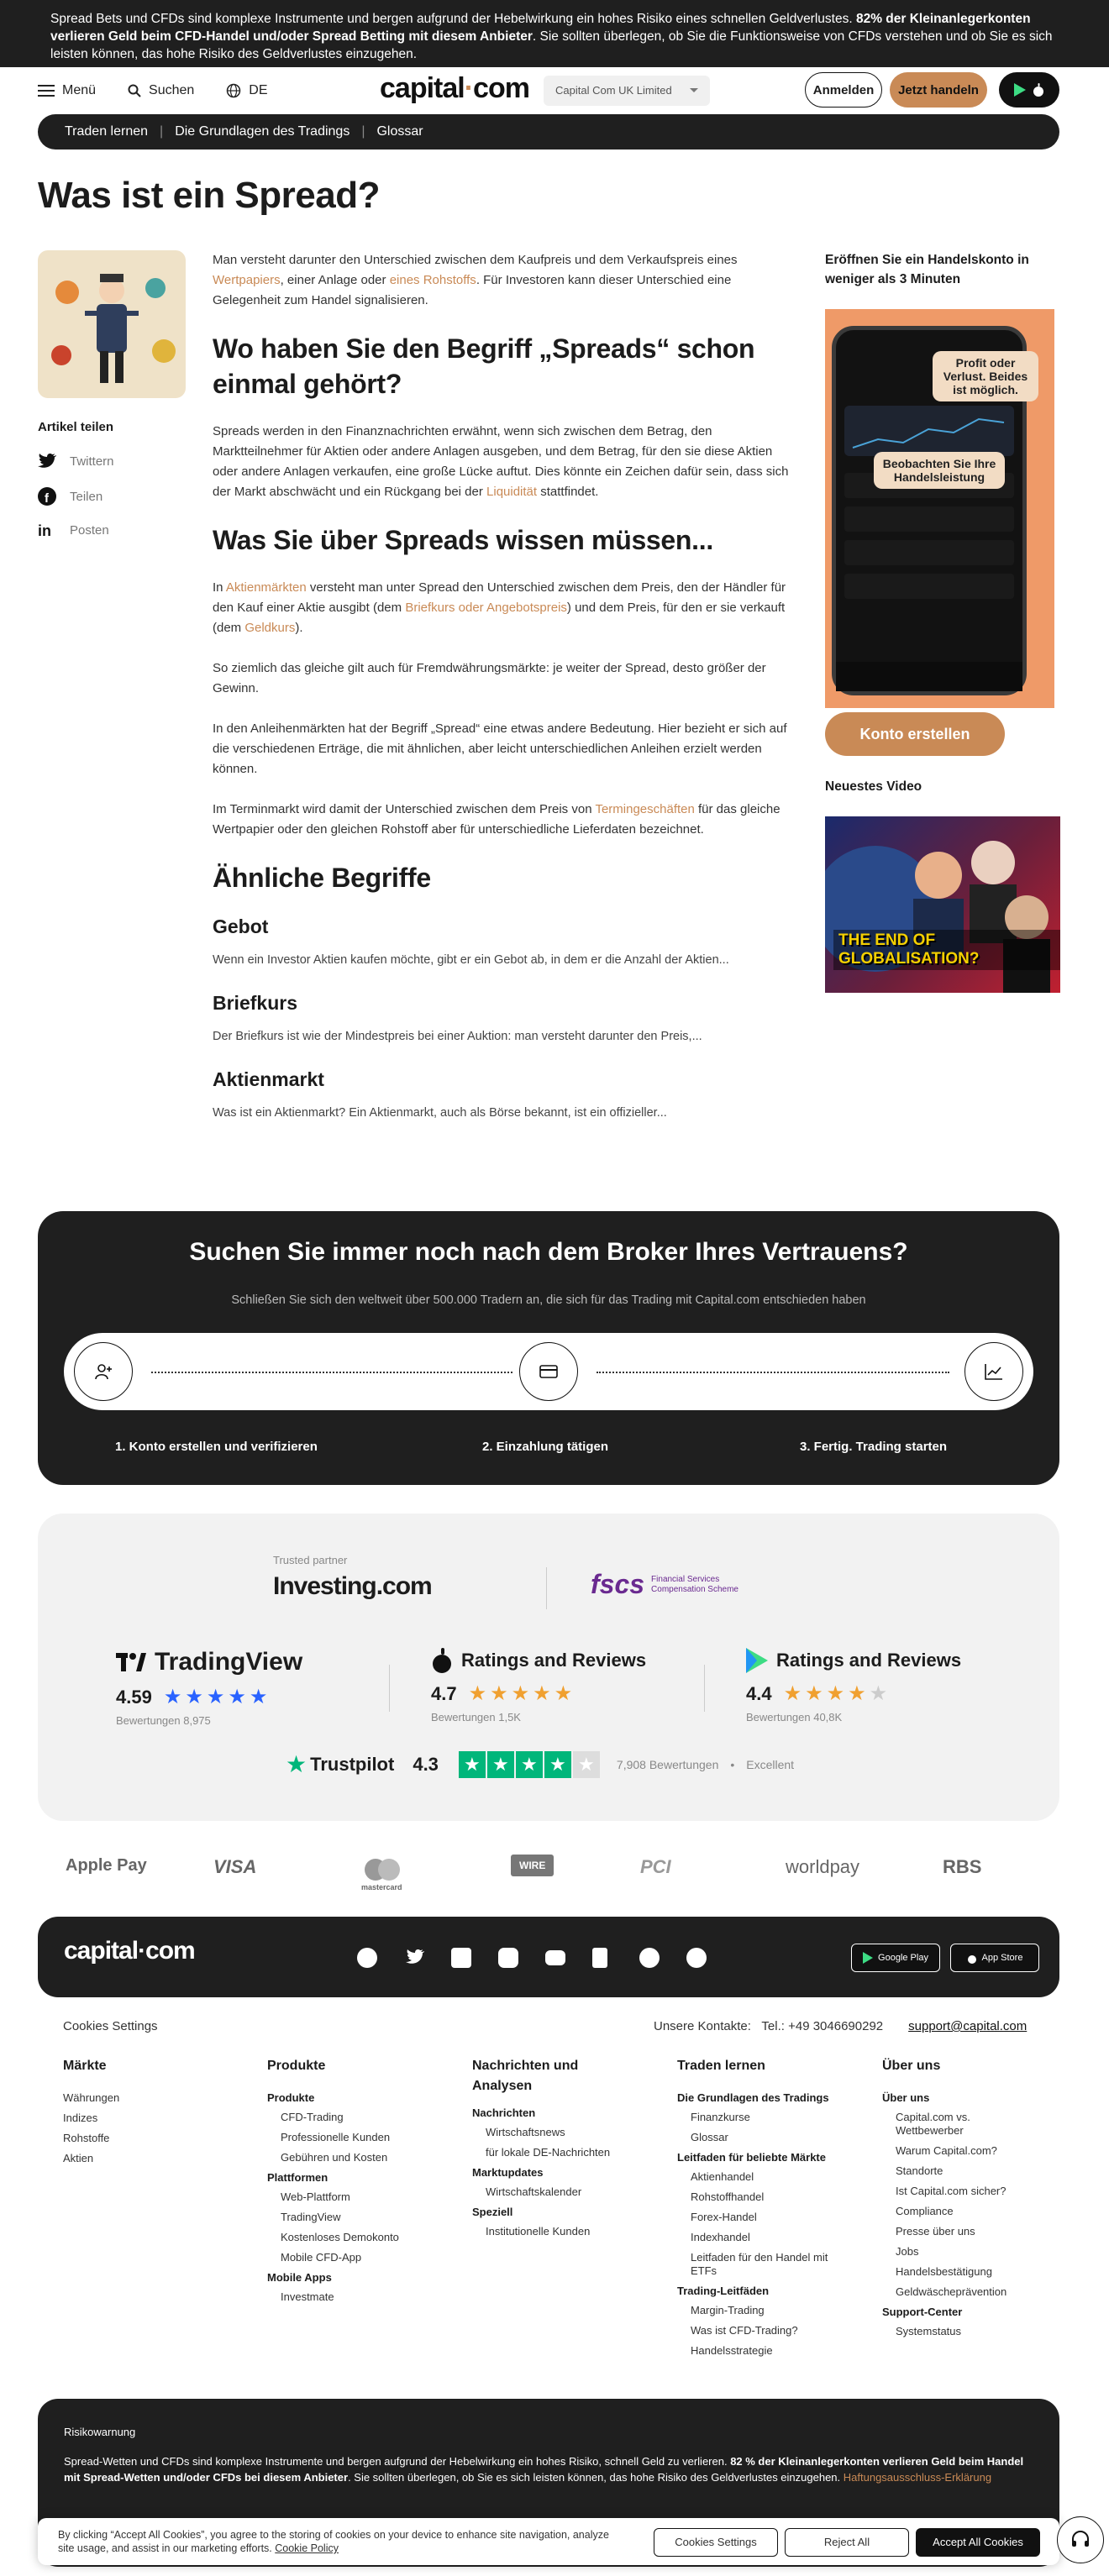 This screenshot has height=2576, width=1109. What do you see at coordinates (938, 90) in the screenshot?
I see `trade-now-button: Jetzt handeln` at bounding box center [938, 90].